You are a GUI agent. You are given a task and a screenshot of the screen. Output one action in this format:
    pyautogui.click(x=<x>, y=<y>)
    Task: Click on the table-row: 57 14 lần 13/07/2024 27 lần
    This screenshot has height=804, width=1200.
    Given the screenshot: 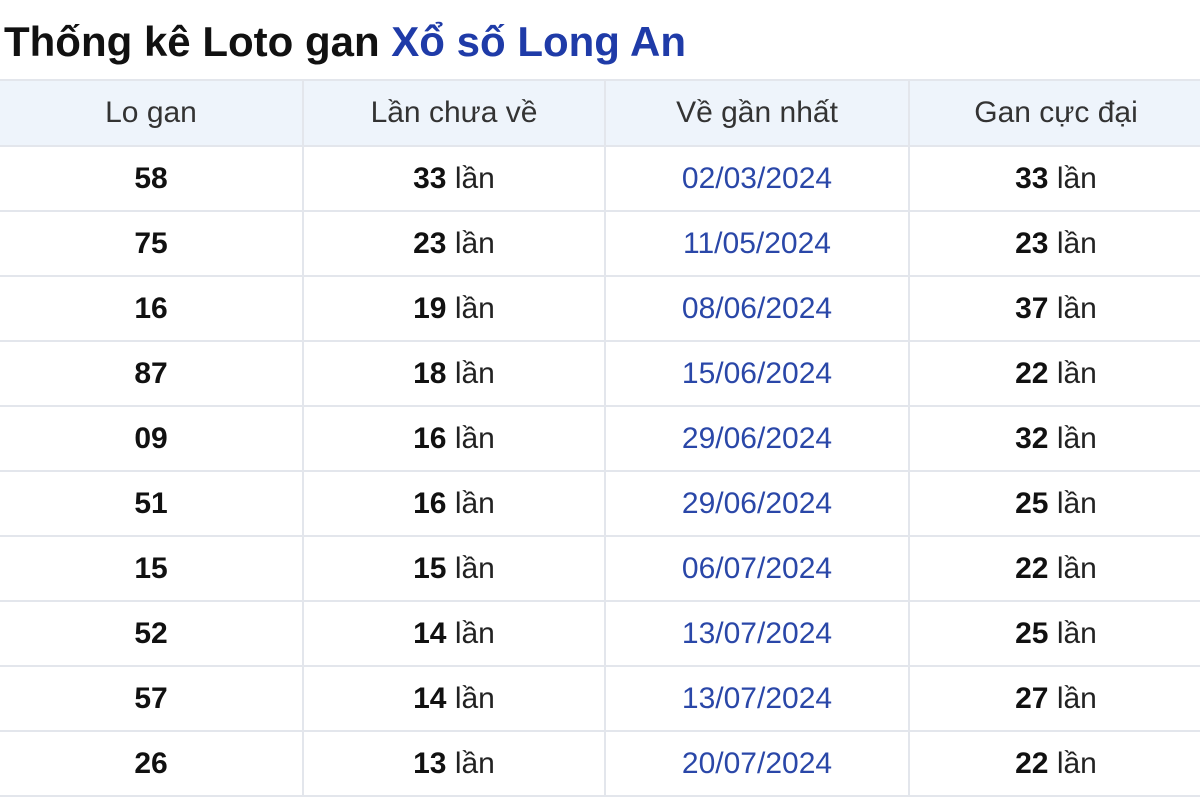 What is the action you would take?
    pyautogui.click(x=600, y=698)
    